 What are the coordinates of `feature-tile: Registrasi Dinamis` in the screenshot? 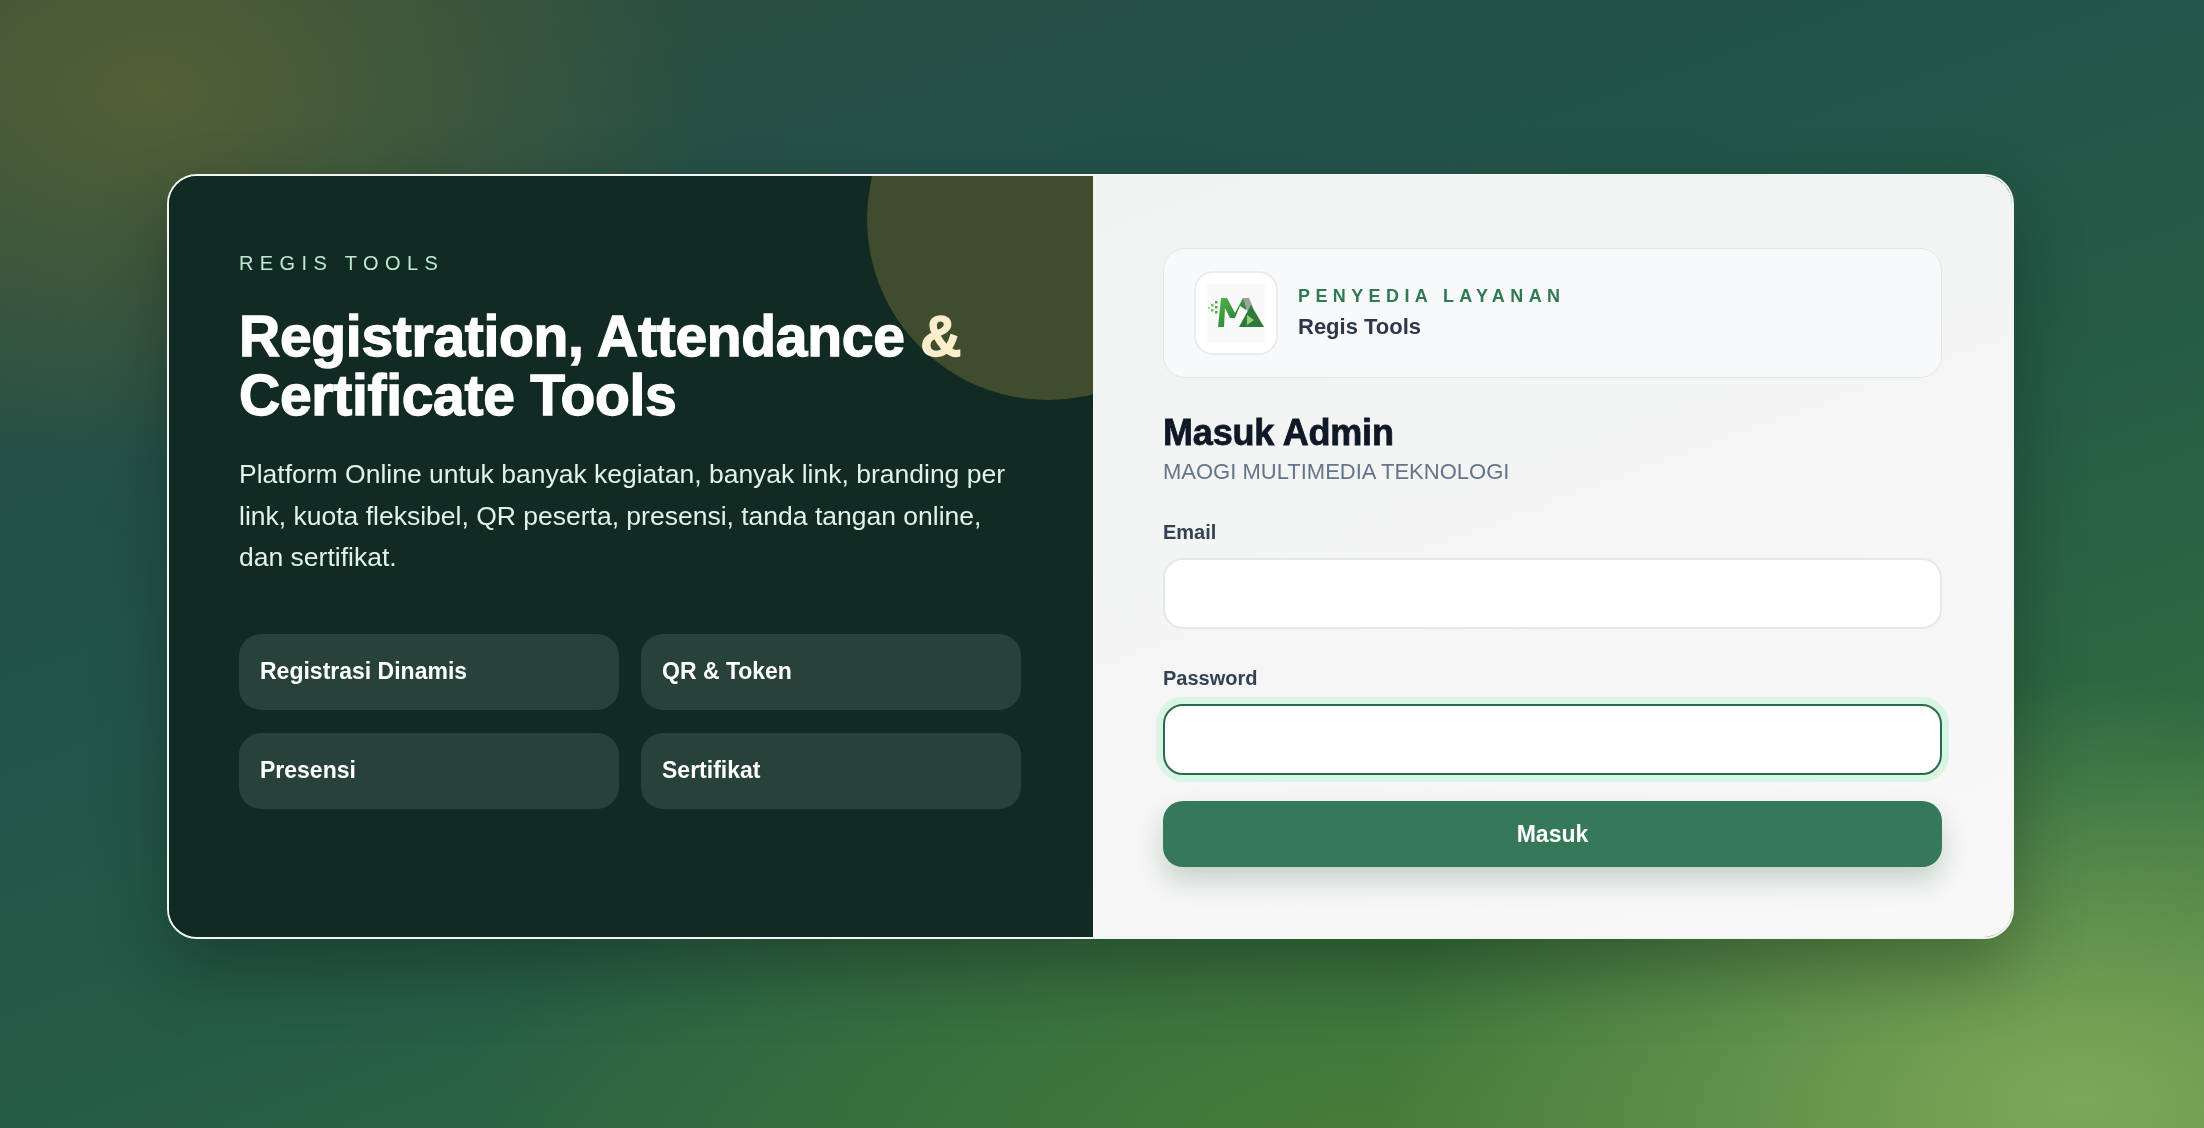 It's located at (429, 671).